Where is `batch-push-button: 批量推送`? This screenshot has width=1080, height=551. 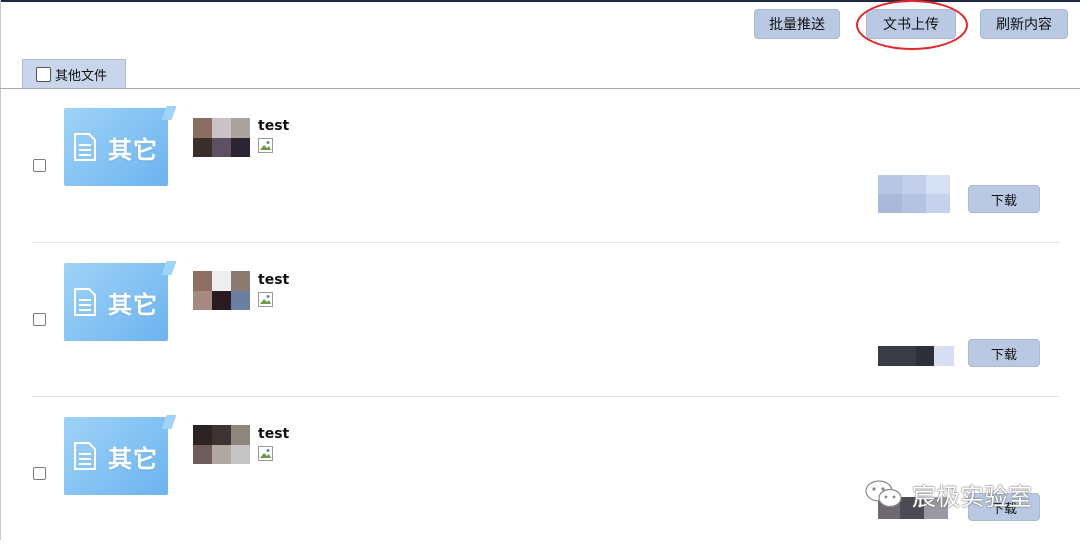 batch-push-button: 批量推送 is located at coordinates (797, 24).